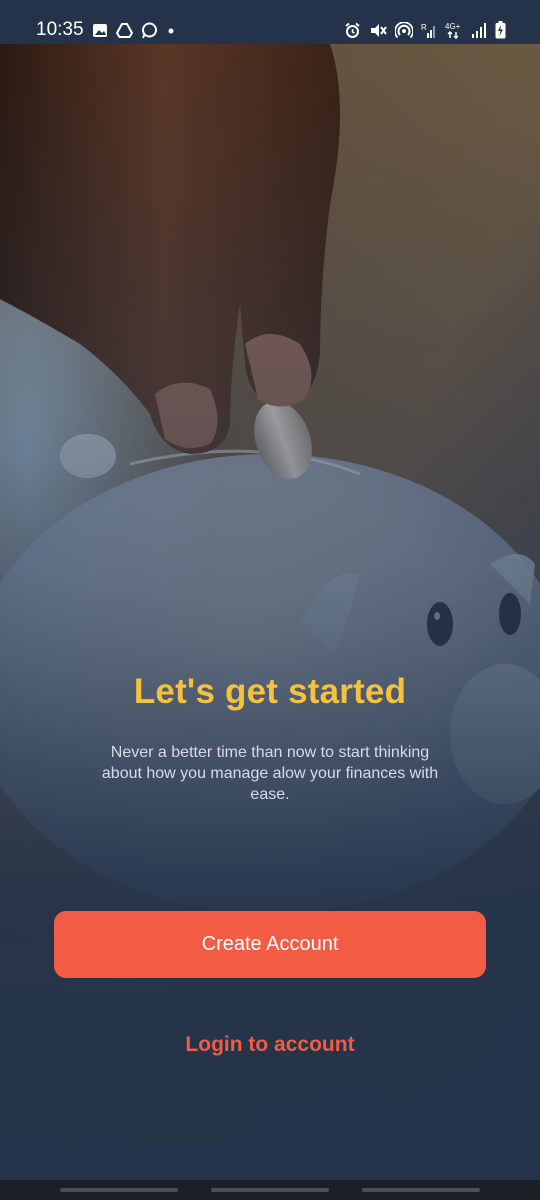 The image size is (540, 1200). Describe the element at coordinates (379, 30) in the screenshot. I see `mute-icon` at that location.